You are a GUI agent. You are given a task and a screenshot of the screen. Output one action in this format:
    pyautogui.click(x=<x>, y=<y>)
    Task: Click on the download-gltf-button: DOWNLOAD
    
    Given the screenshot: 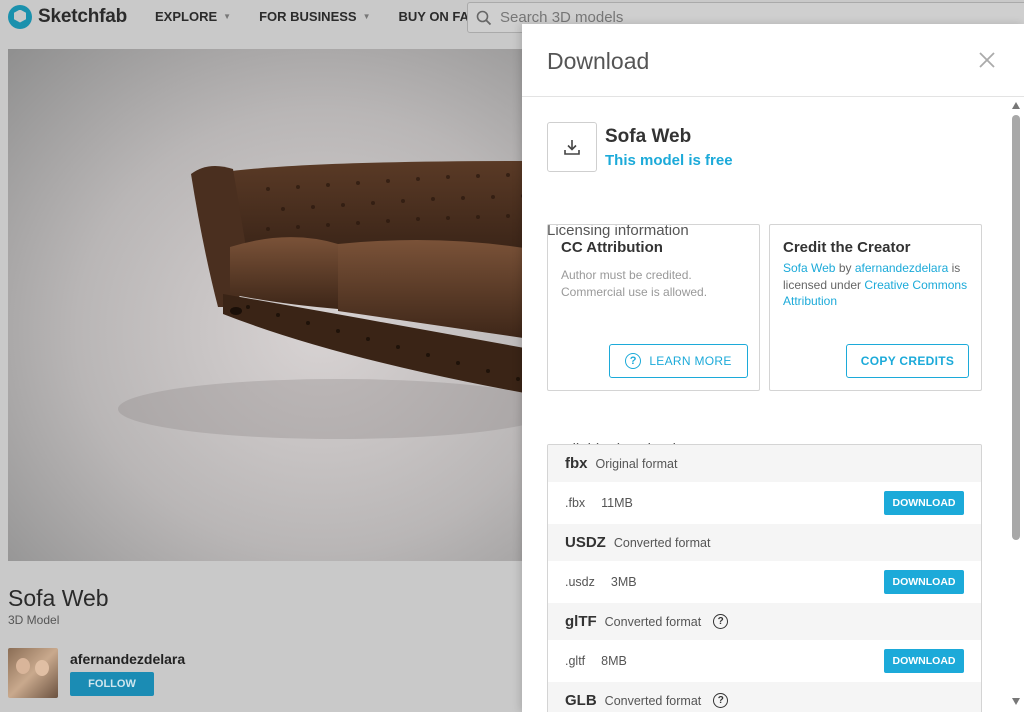 What is the action you would take?
    pyautogui.click(x=924, y=661)
    